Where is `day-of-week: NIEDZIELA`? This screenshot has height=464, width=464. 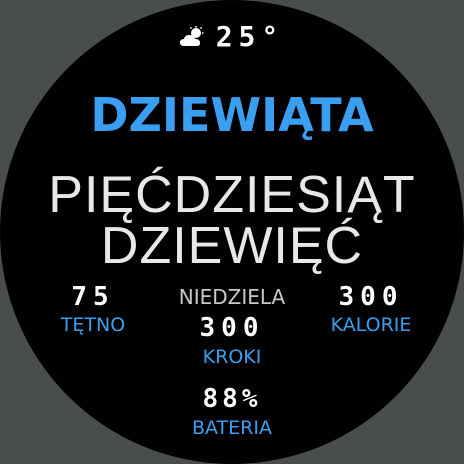
day-of-week: NIEDZIELA is located at coordinates (232, 297).